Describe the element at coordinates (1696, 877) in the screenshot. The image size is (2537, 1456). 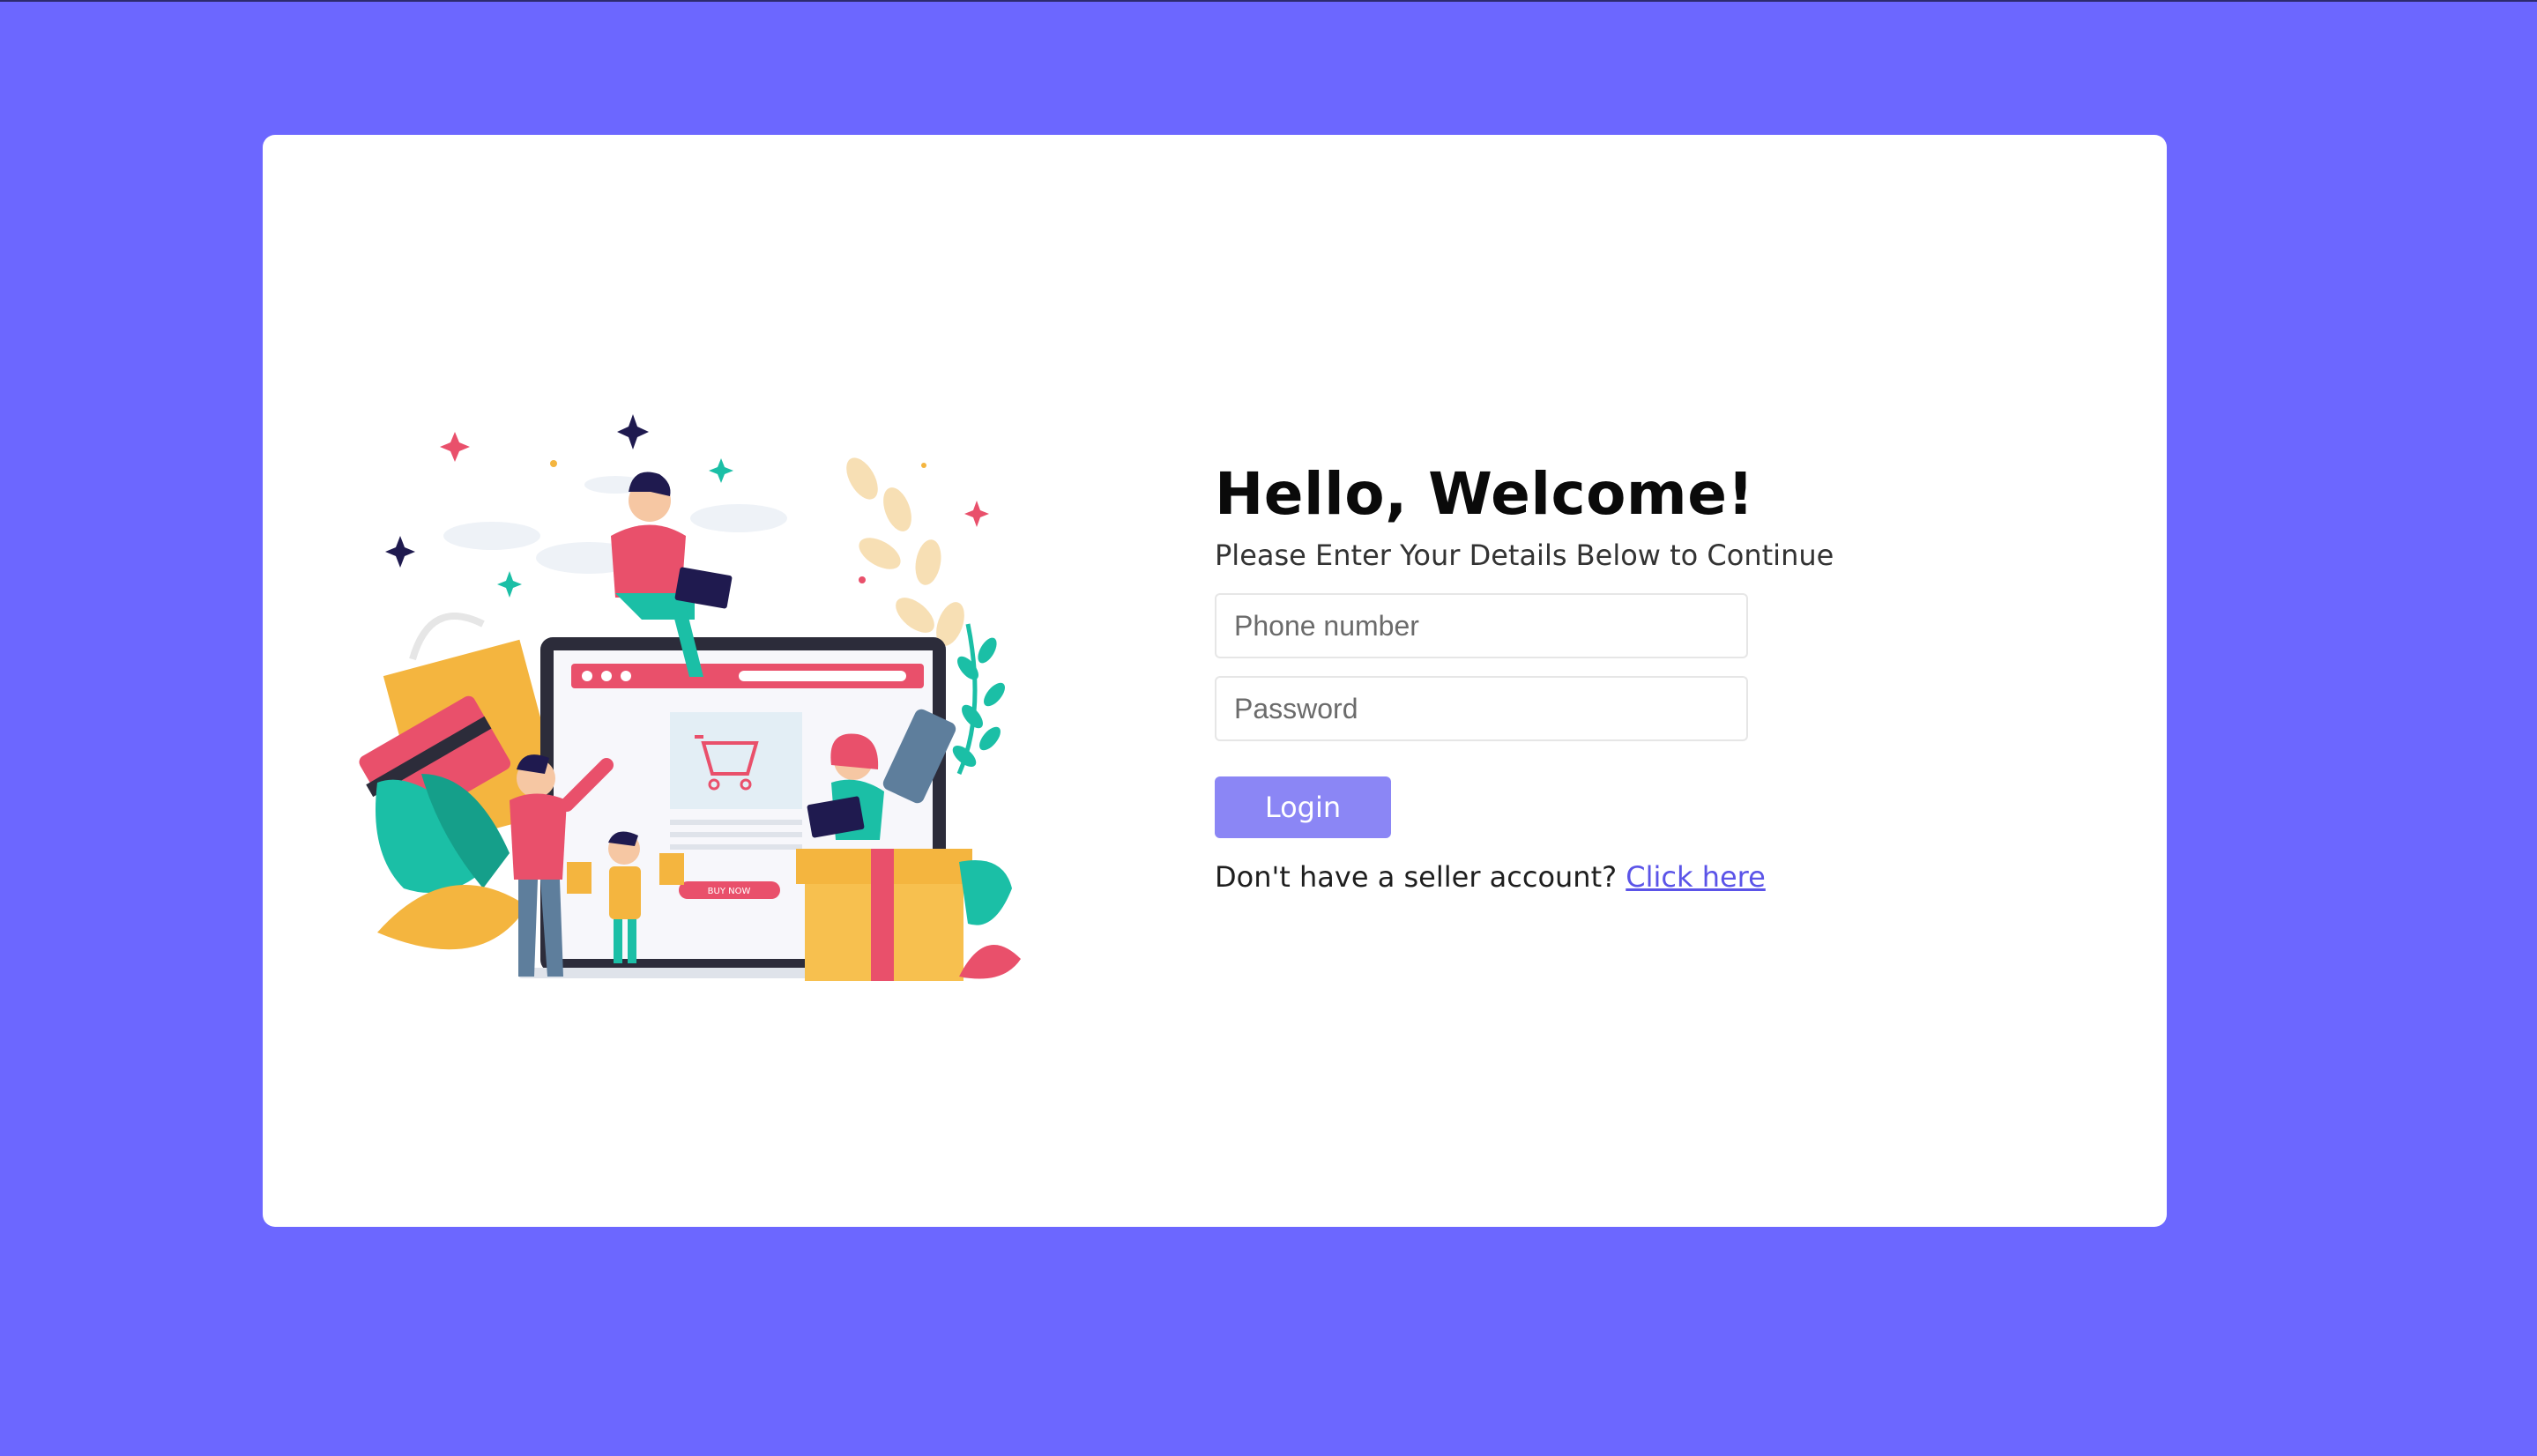
I see `signup-link: Click here` at that location.